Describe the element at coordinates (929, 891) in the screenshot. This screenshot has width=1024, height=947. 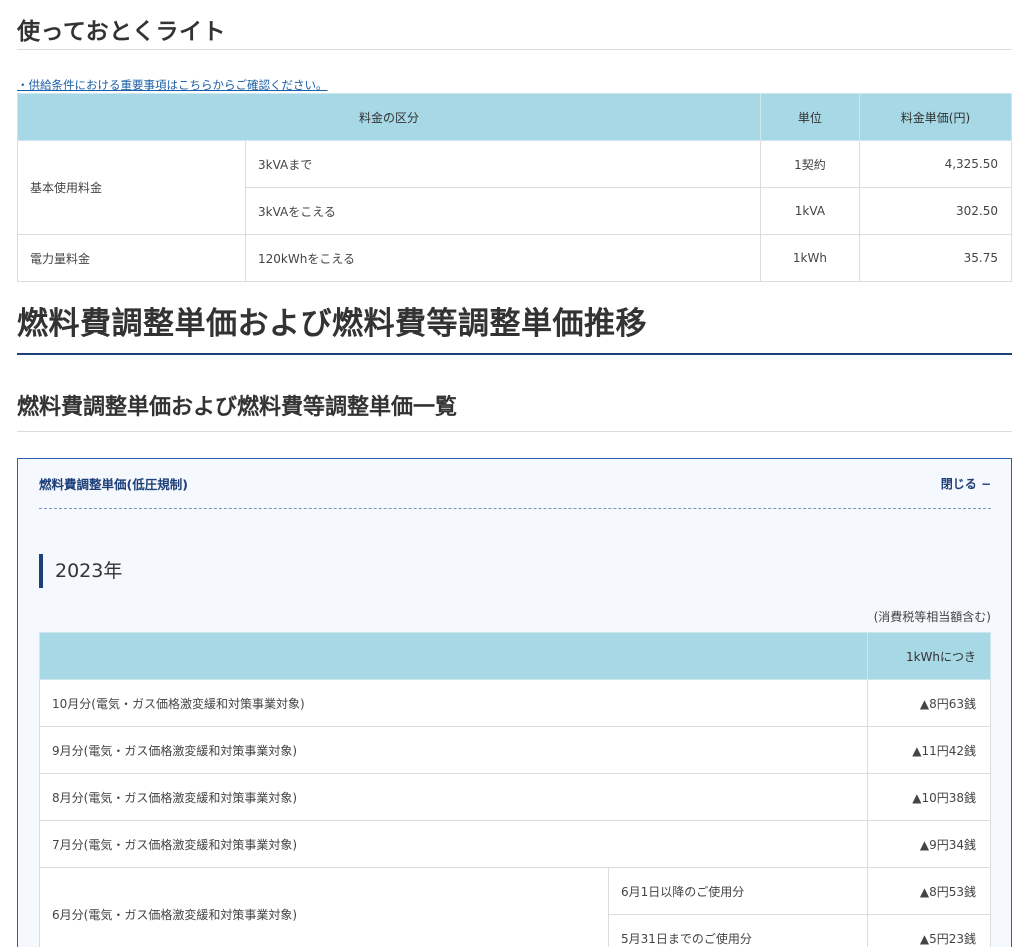
I see `value-cell: ▲8円53銭` at that location.